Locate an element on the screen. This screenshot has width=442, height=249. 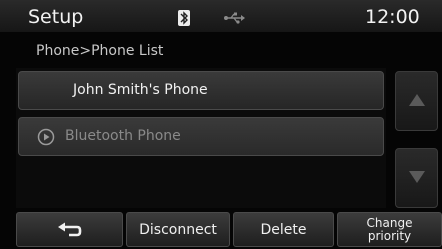
triangle-up-icon is located at coordinates (417, 100).